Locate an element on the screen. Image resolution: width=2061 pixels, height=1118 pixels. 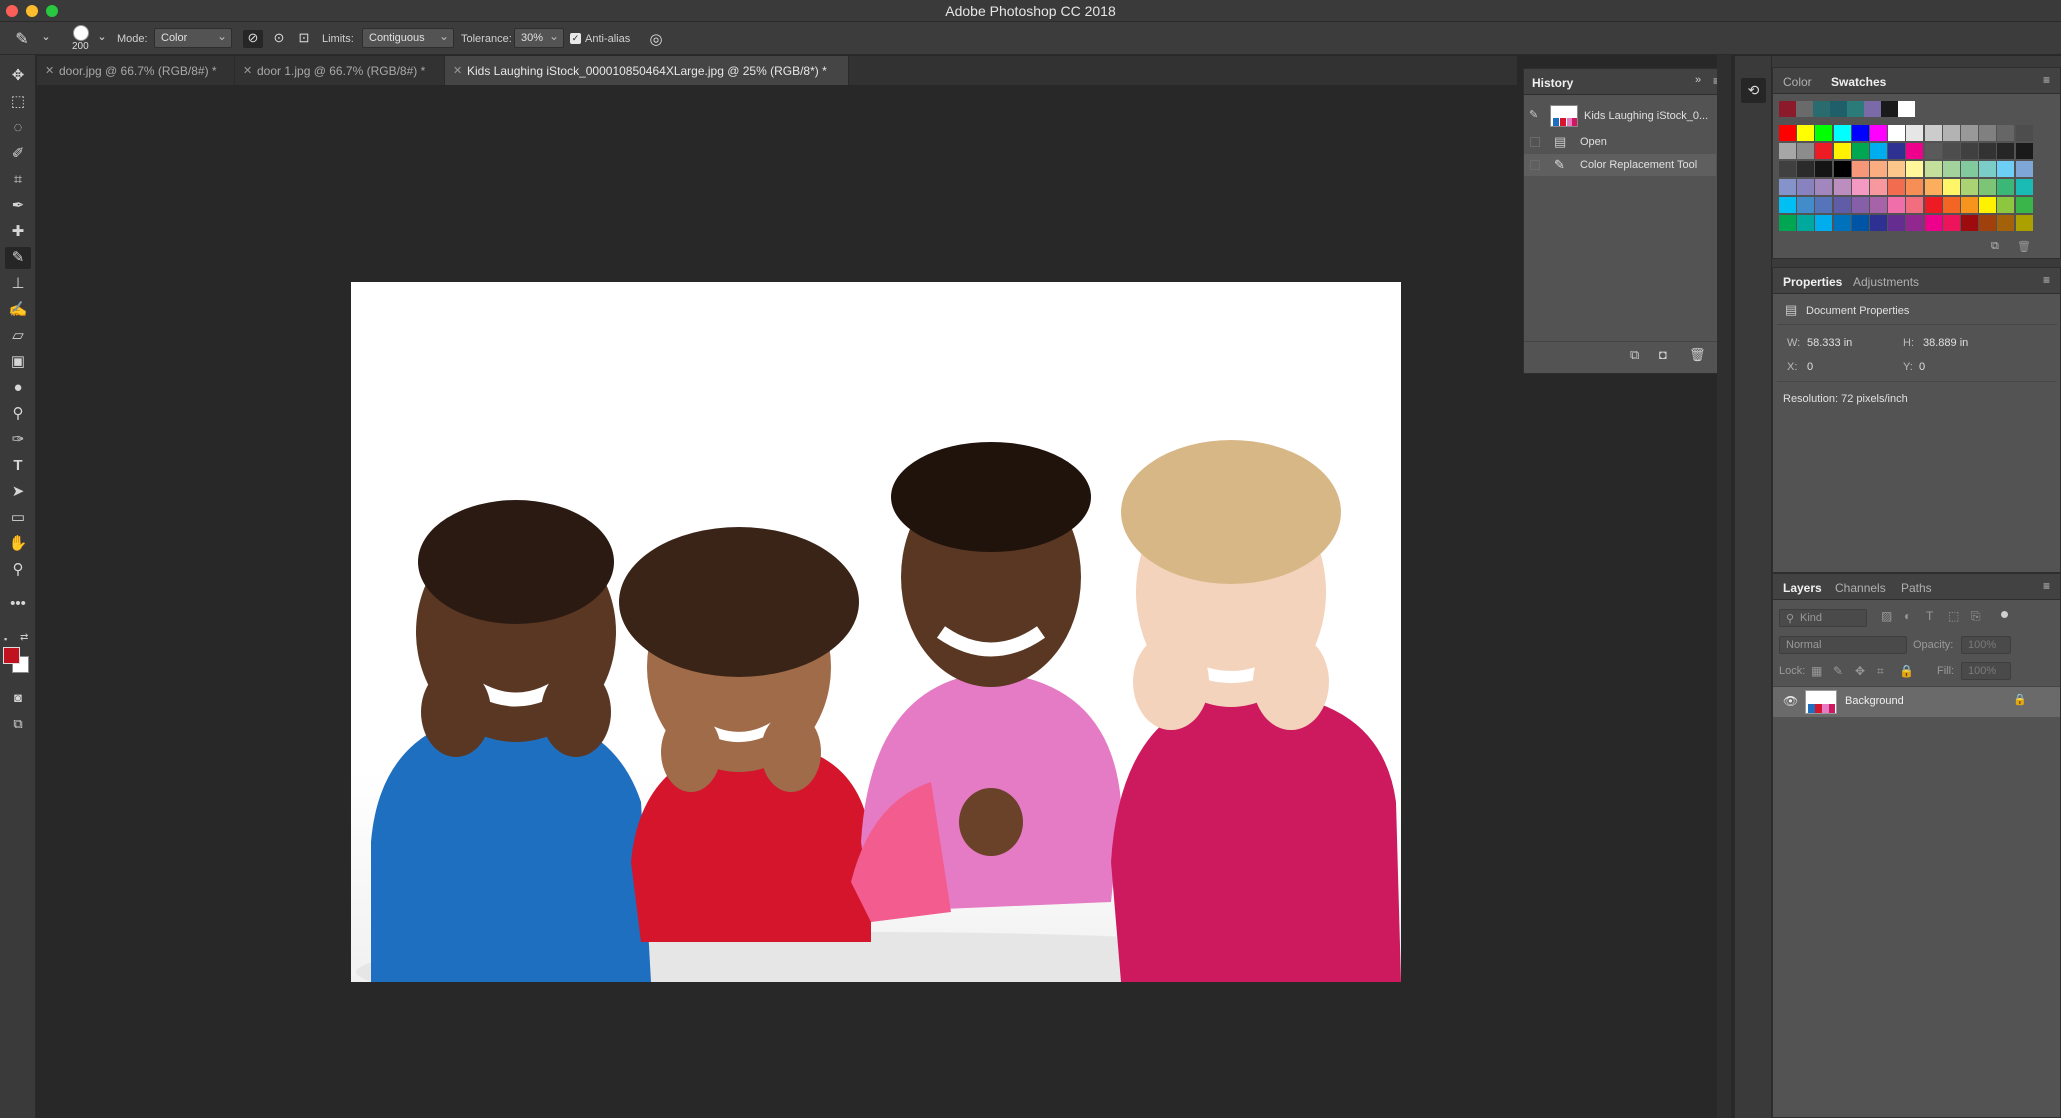
sampling-background-swatch-icon: ⊡ is located at coordinates (304, 39).